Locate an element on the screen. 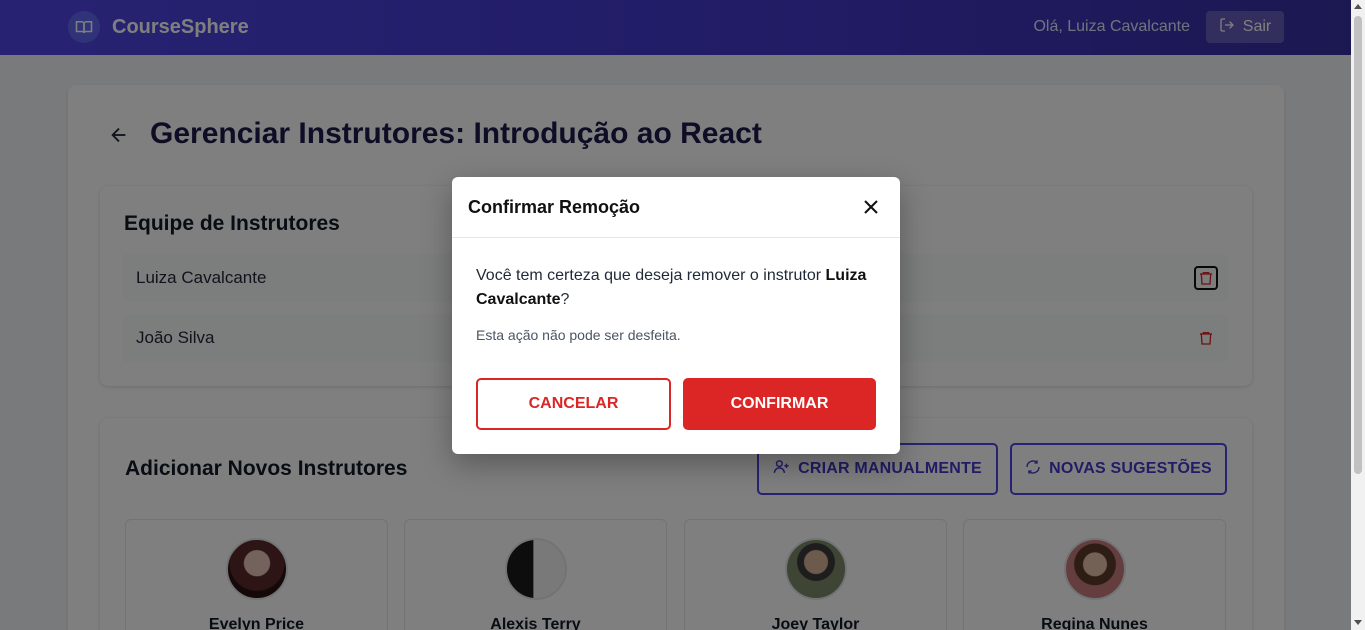 The image size is (1365, 630). dialog-header: Confirmar Remoção is located at coordinates (676, 207).